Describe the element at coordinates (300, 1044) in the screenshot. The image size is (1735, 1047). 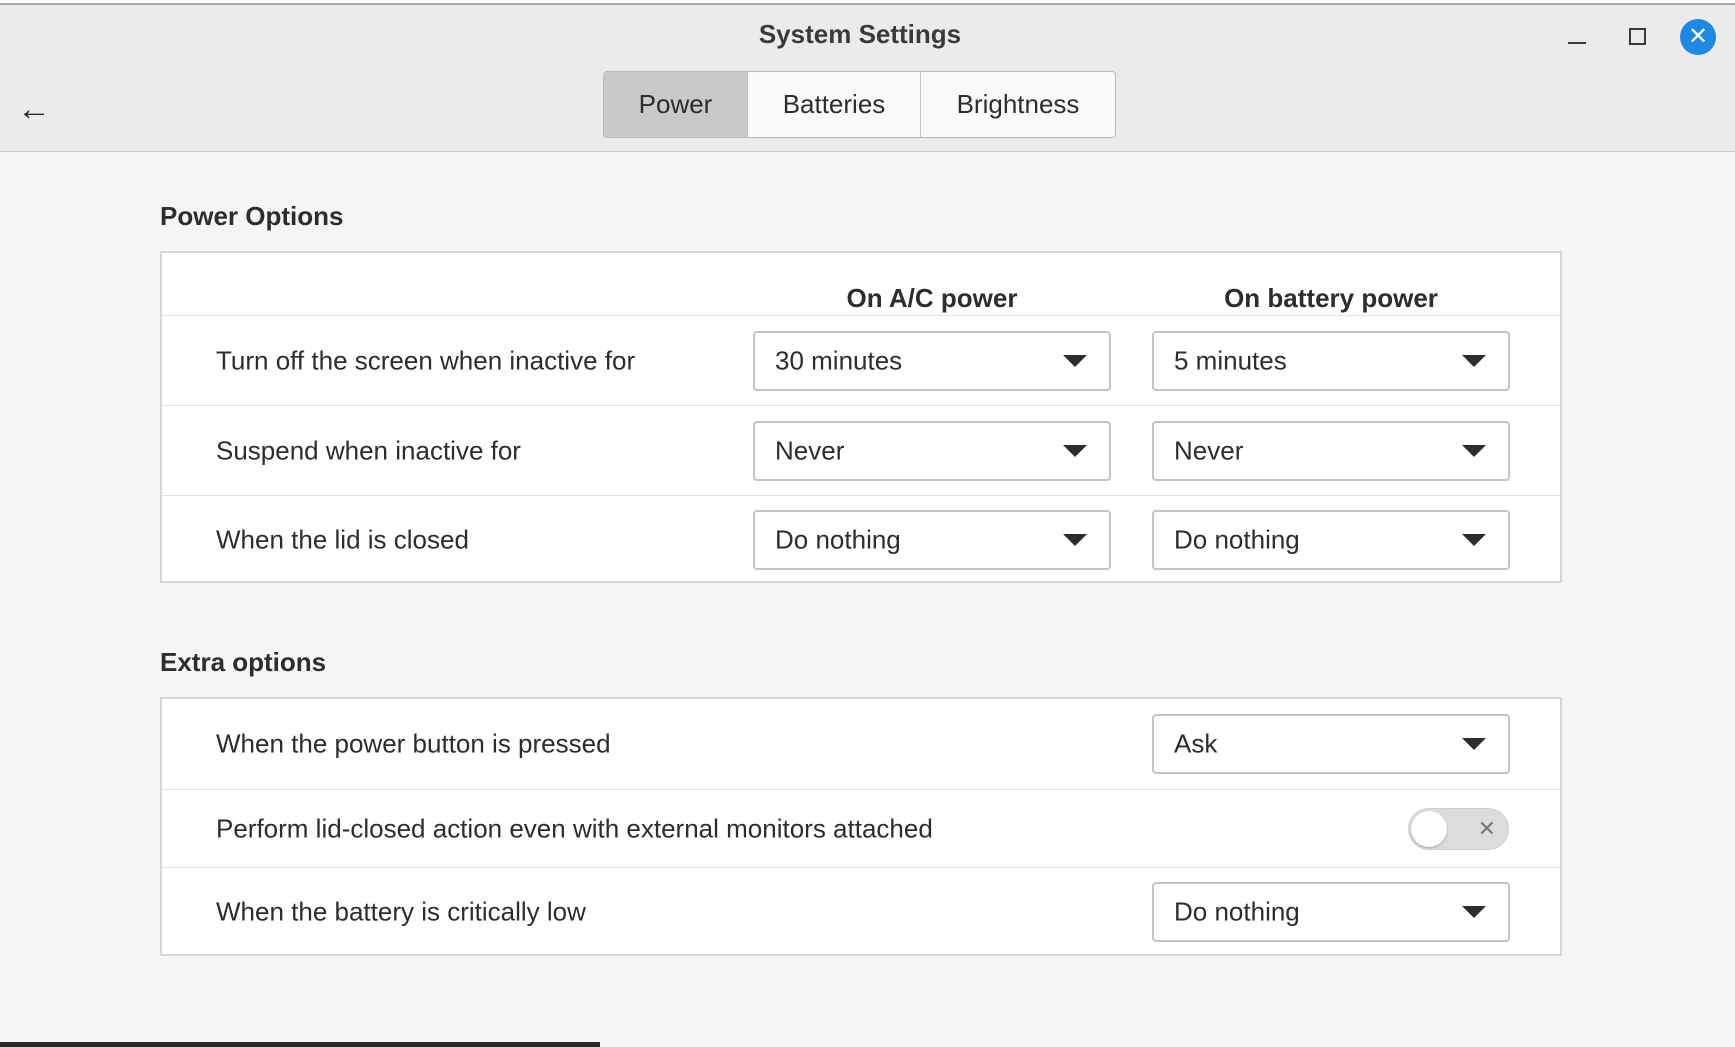
I see `taskbar-edge` at that location.